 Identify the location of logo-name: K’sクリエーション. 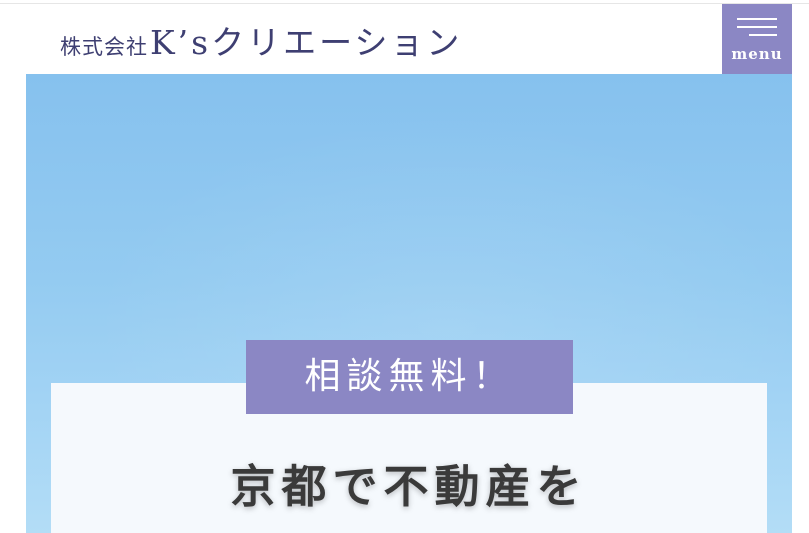
(306, 42).